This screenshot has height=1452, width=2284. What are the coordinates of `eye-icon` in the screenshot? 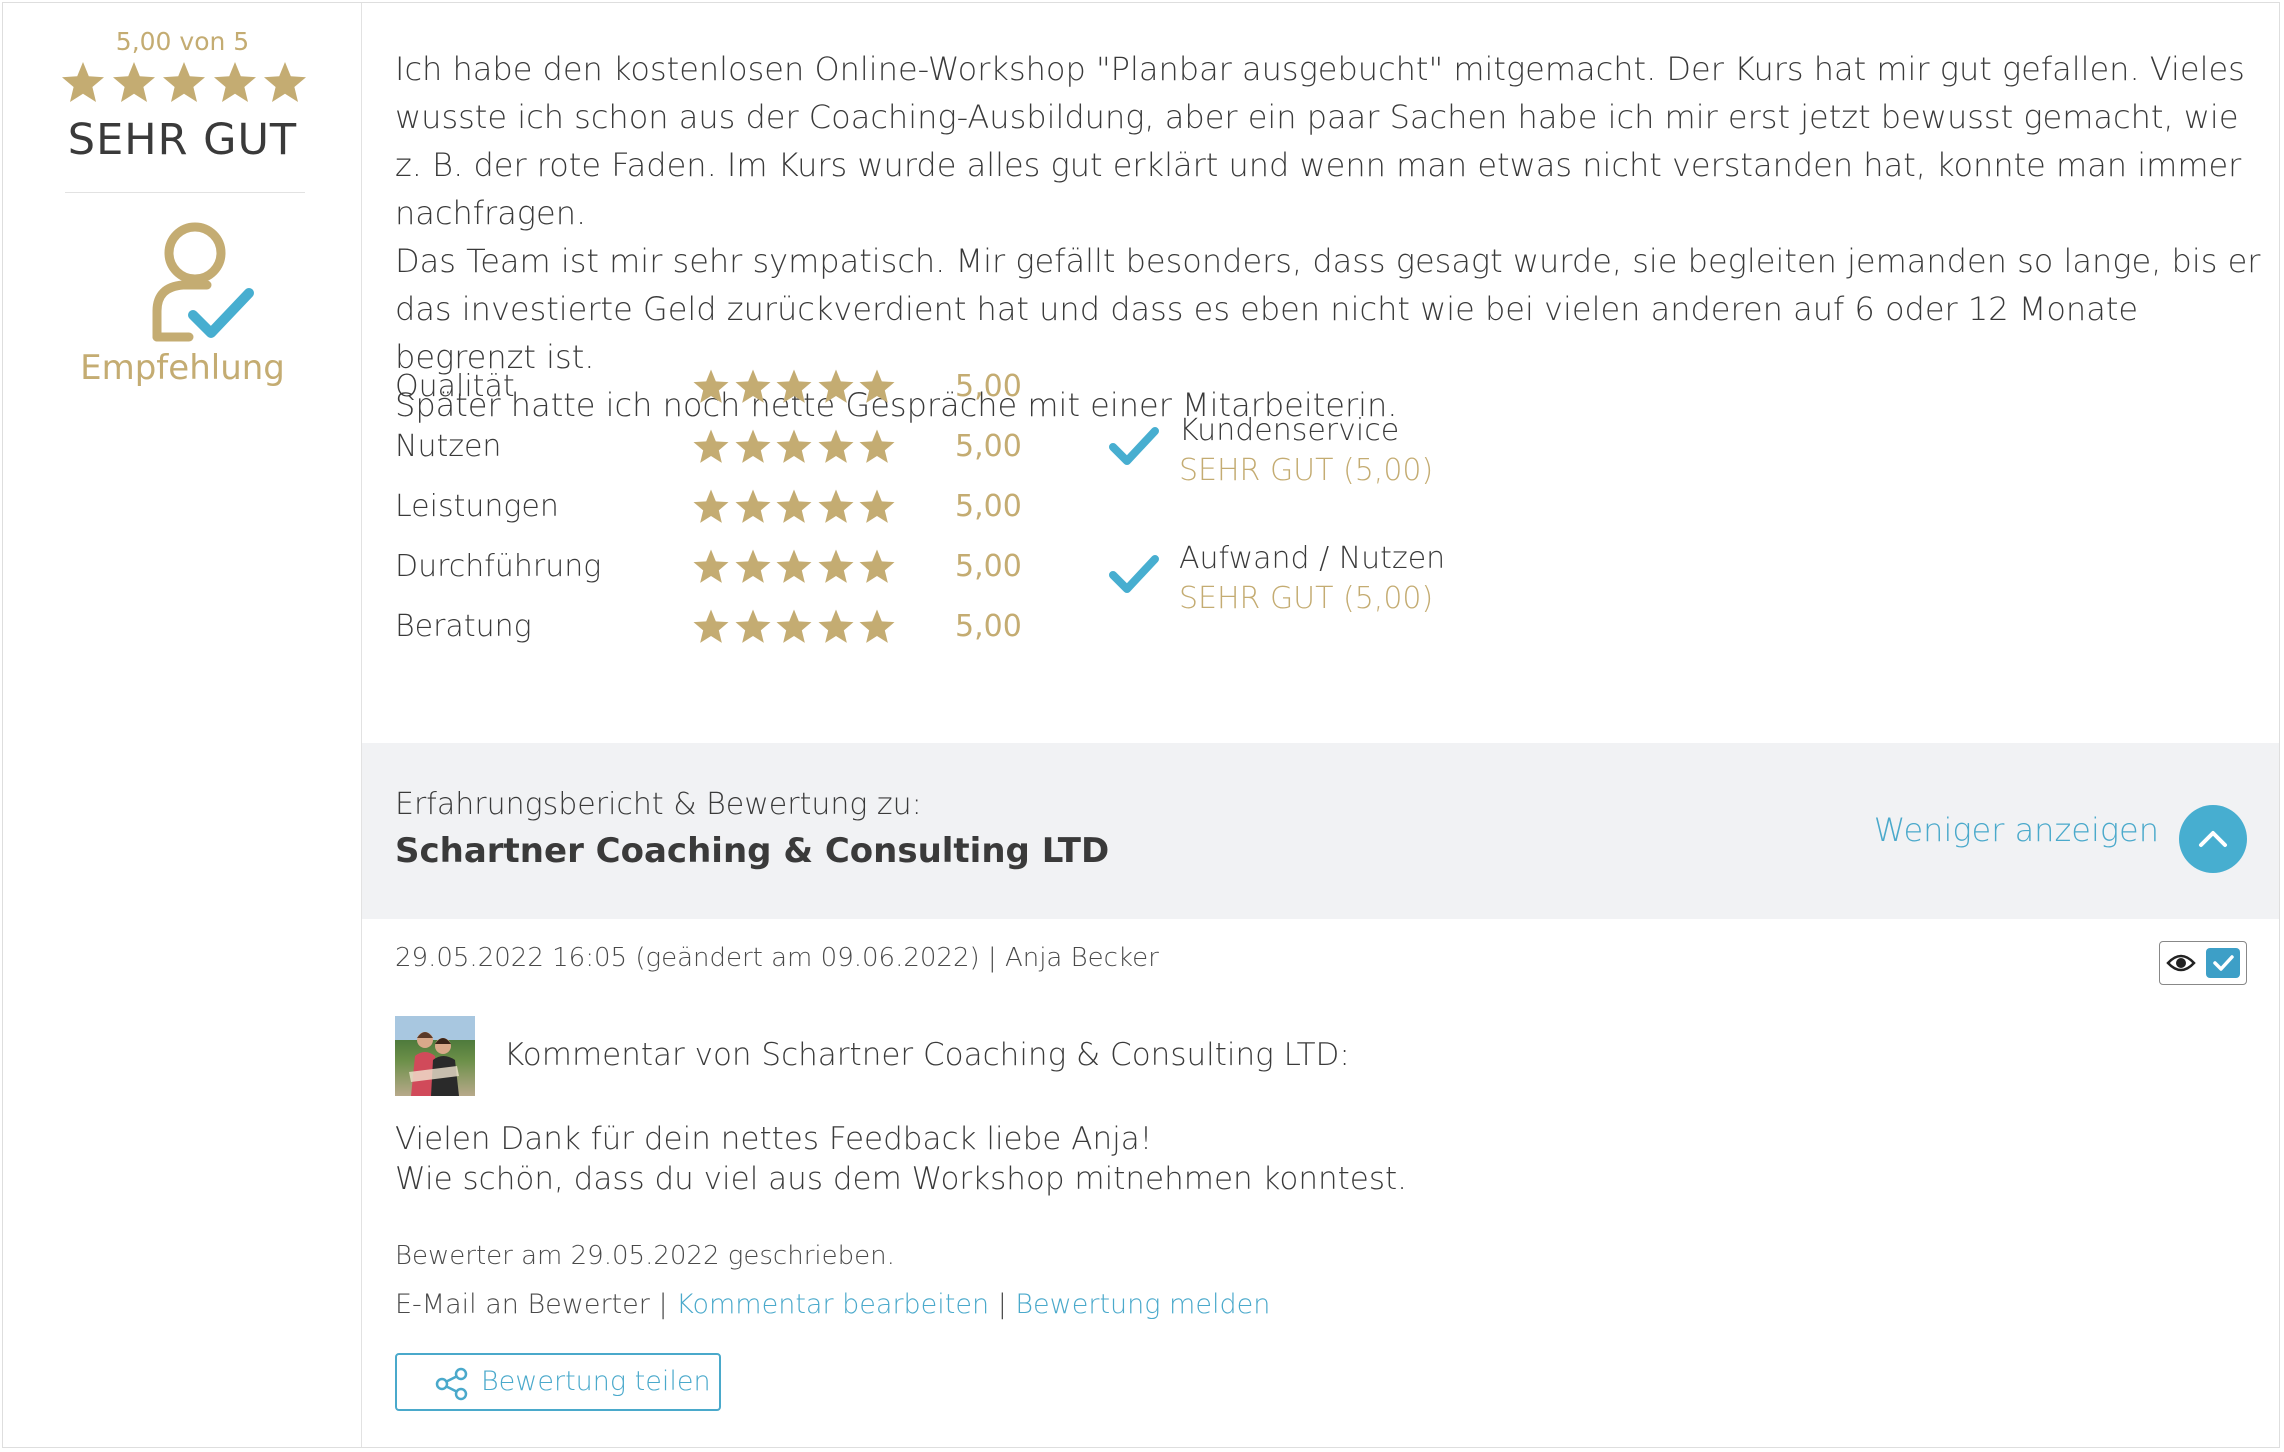 It's located at (2181, 963).